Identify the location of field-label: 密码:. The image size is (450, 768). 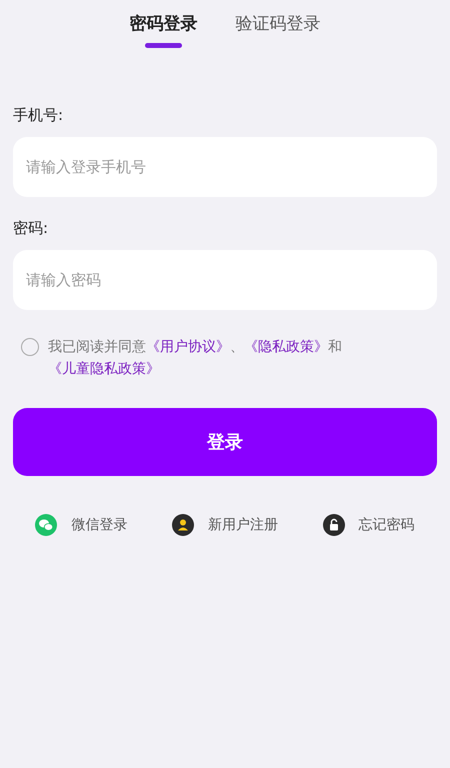
(31, 228).